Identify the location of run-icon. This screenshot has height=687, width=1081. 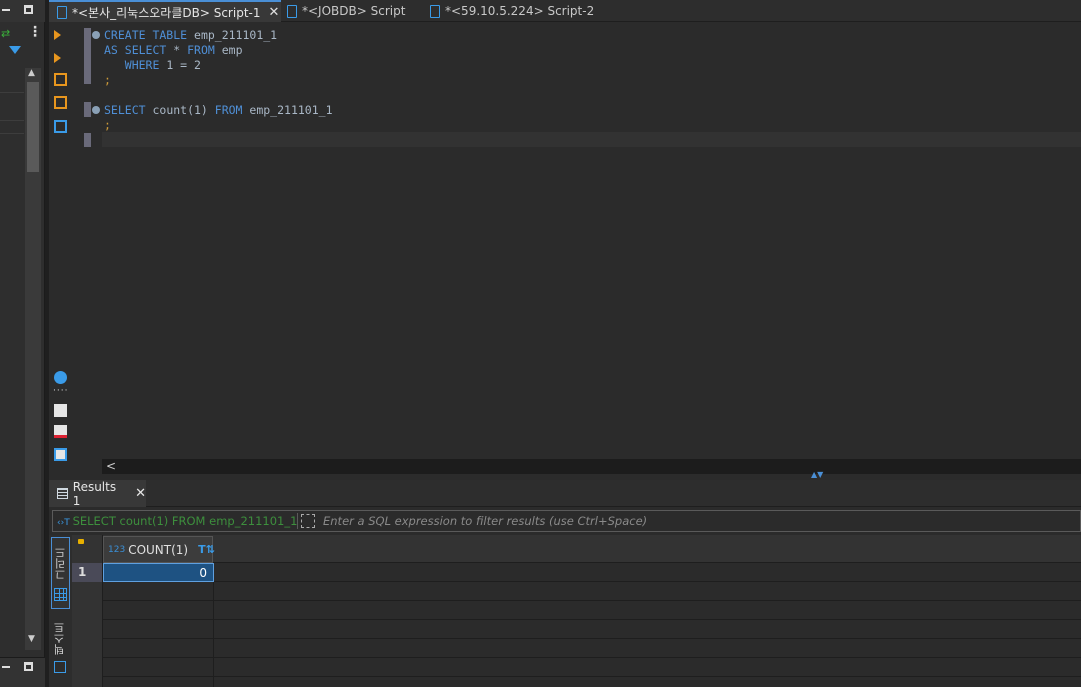
(57, 35).